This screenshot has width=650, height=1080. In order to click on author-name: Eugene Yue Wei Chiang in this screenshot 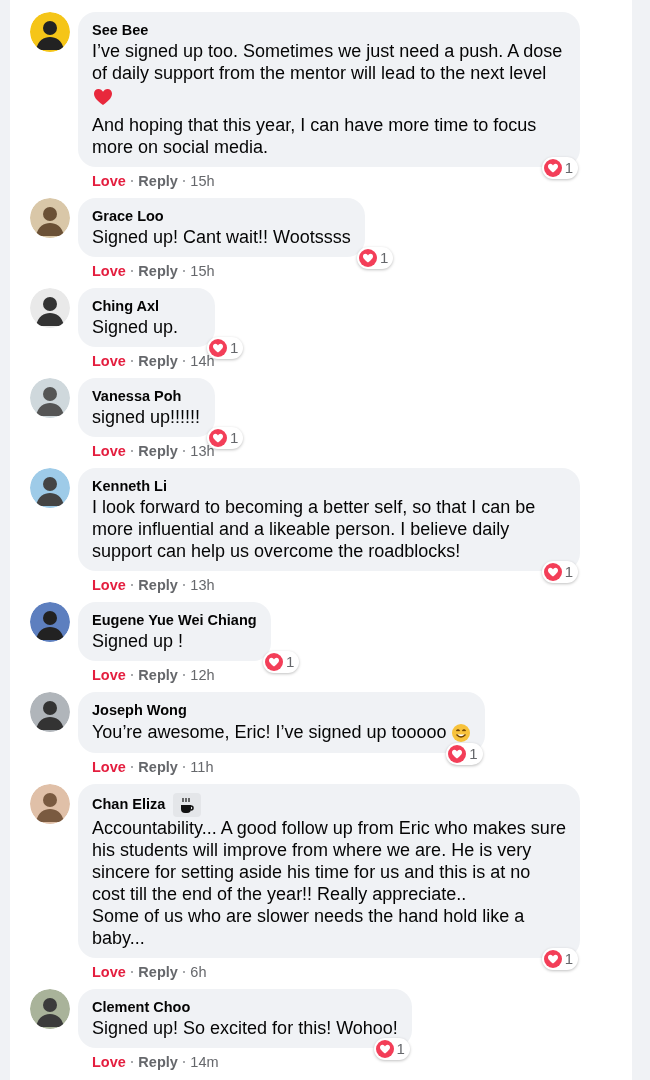, I will do `click(174, 620)`.